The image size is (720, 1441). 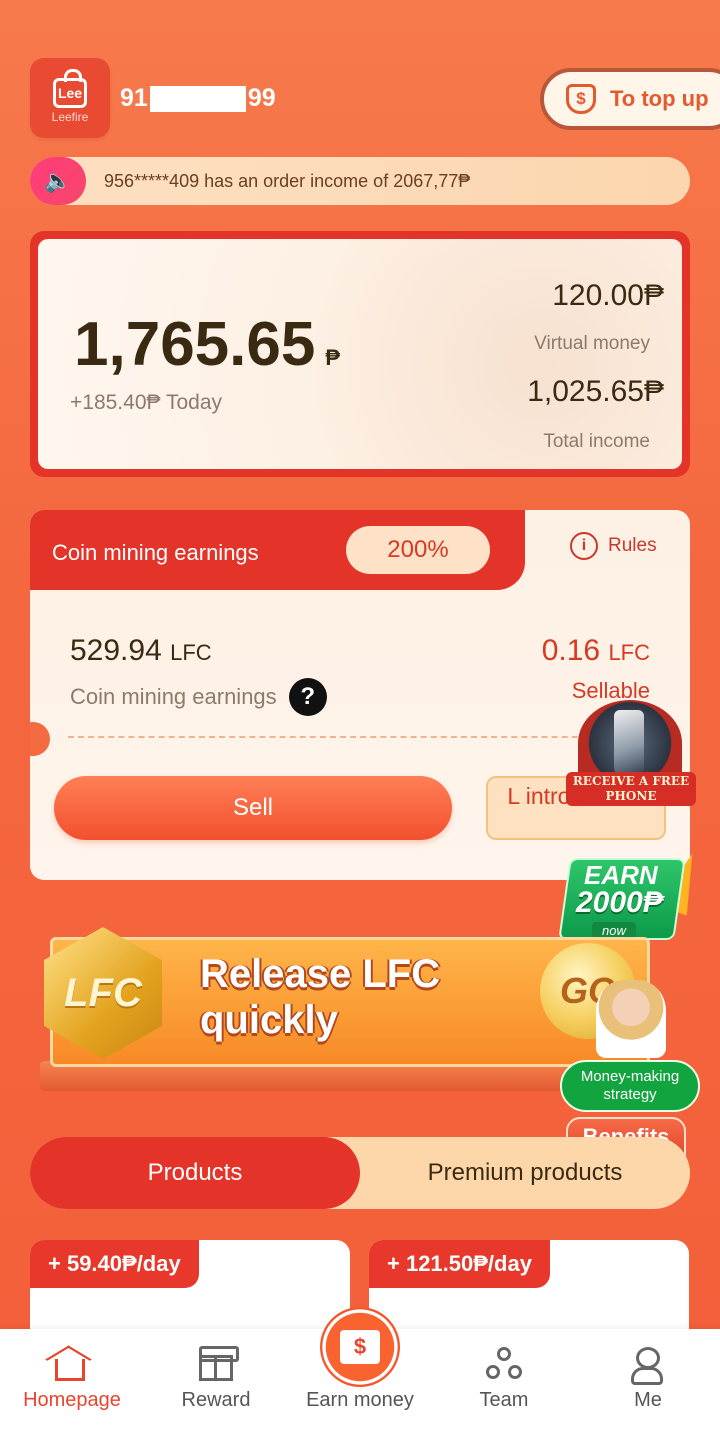 What do you see at coordinates (632, 545) in the screenshot?
I see `rules-label: Rules` at bounding box center [632, 545].